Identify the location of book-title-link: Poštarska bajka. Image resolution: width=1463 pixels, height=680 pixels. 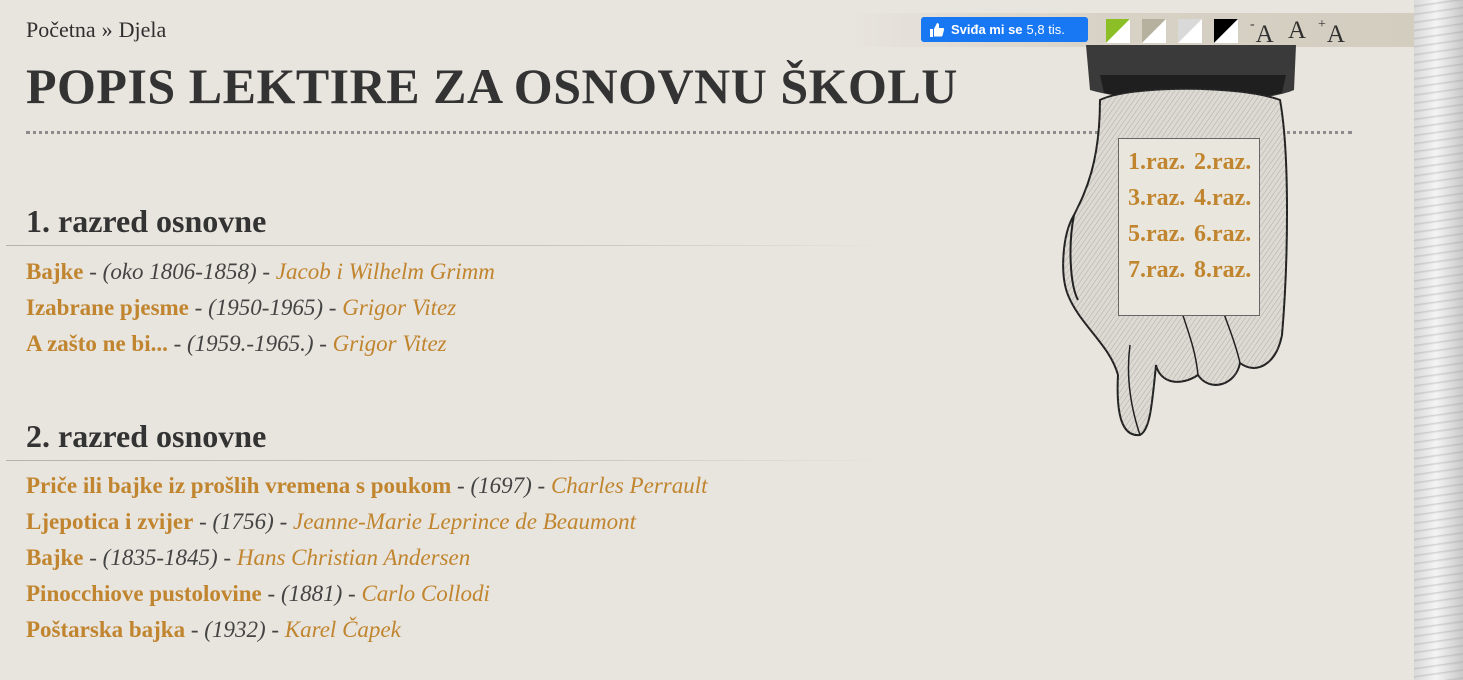
(105, 629).